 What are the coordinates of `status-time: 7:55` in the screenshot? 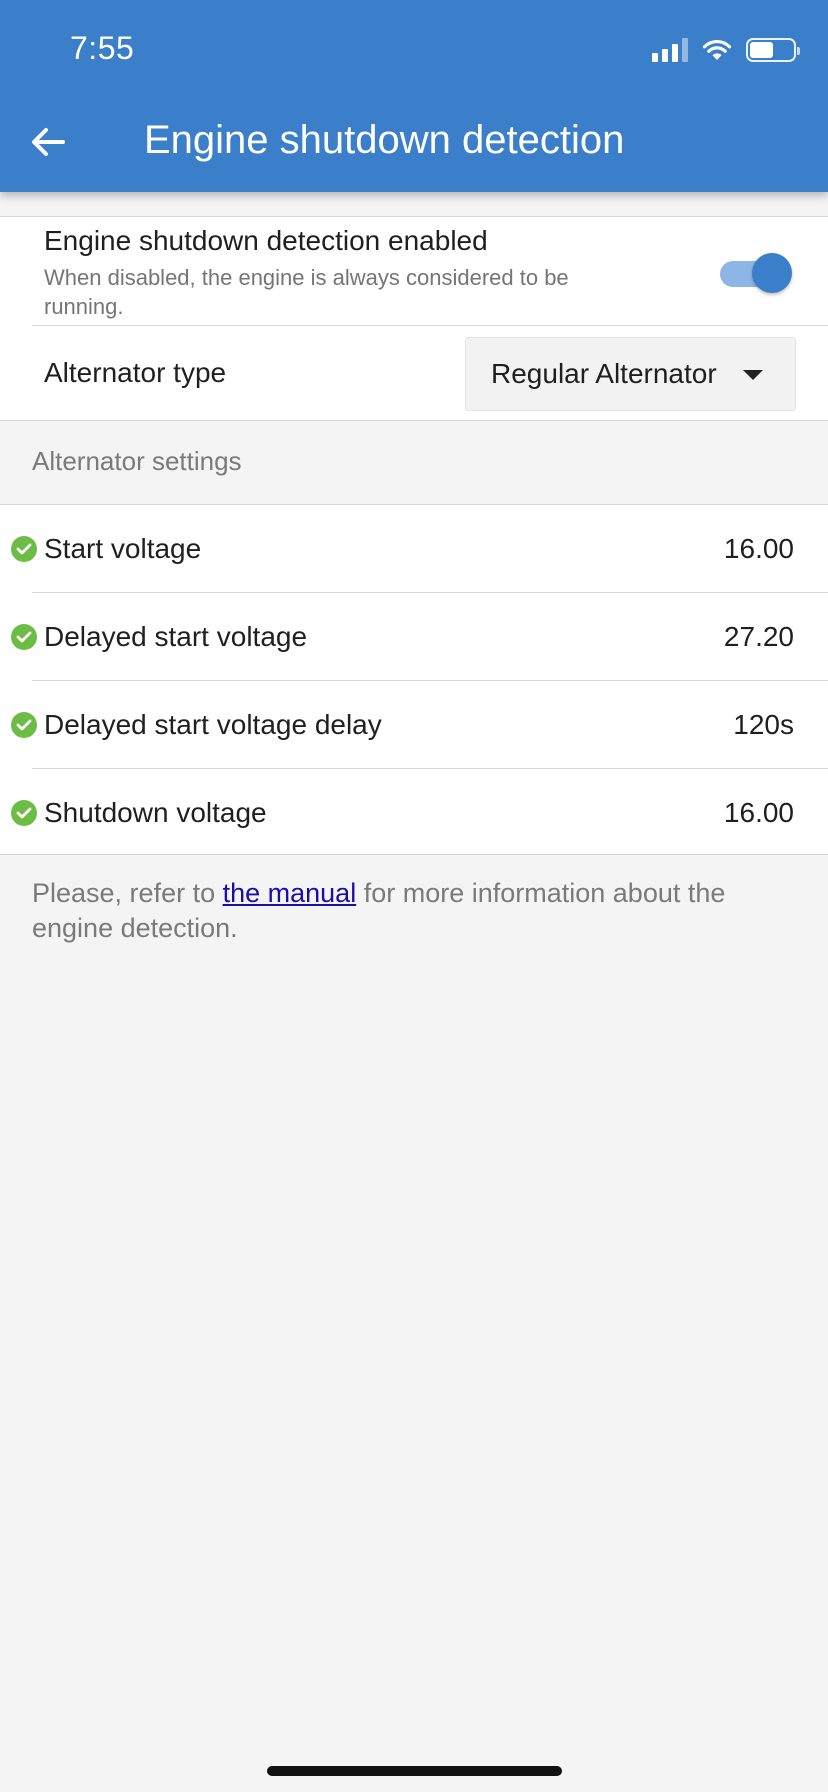 It's located at (102, 48).